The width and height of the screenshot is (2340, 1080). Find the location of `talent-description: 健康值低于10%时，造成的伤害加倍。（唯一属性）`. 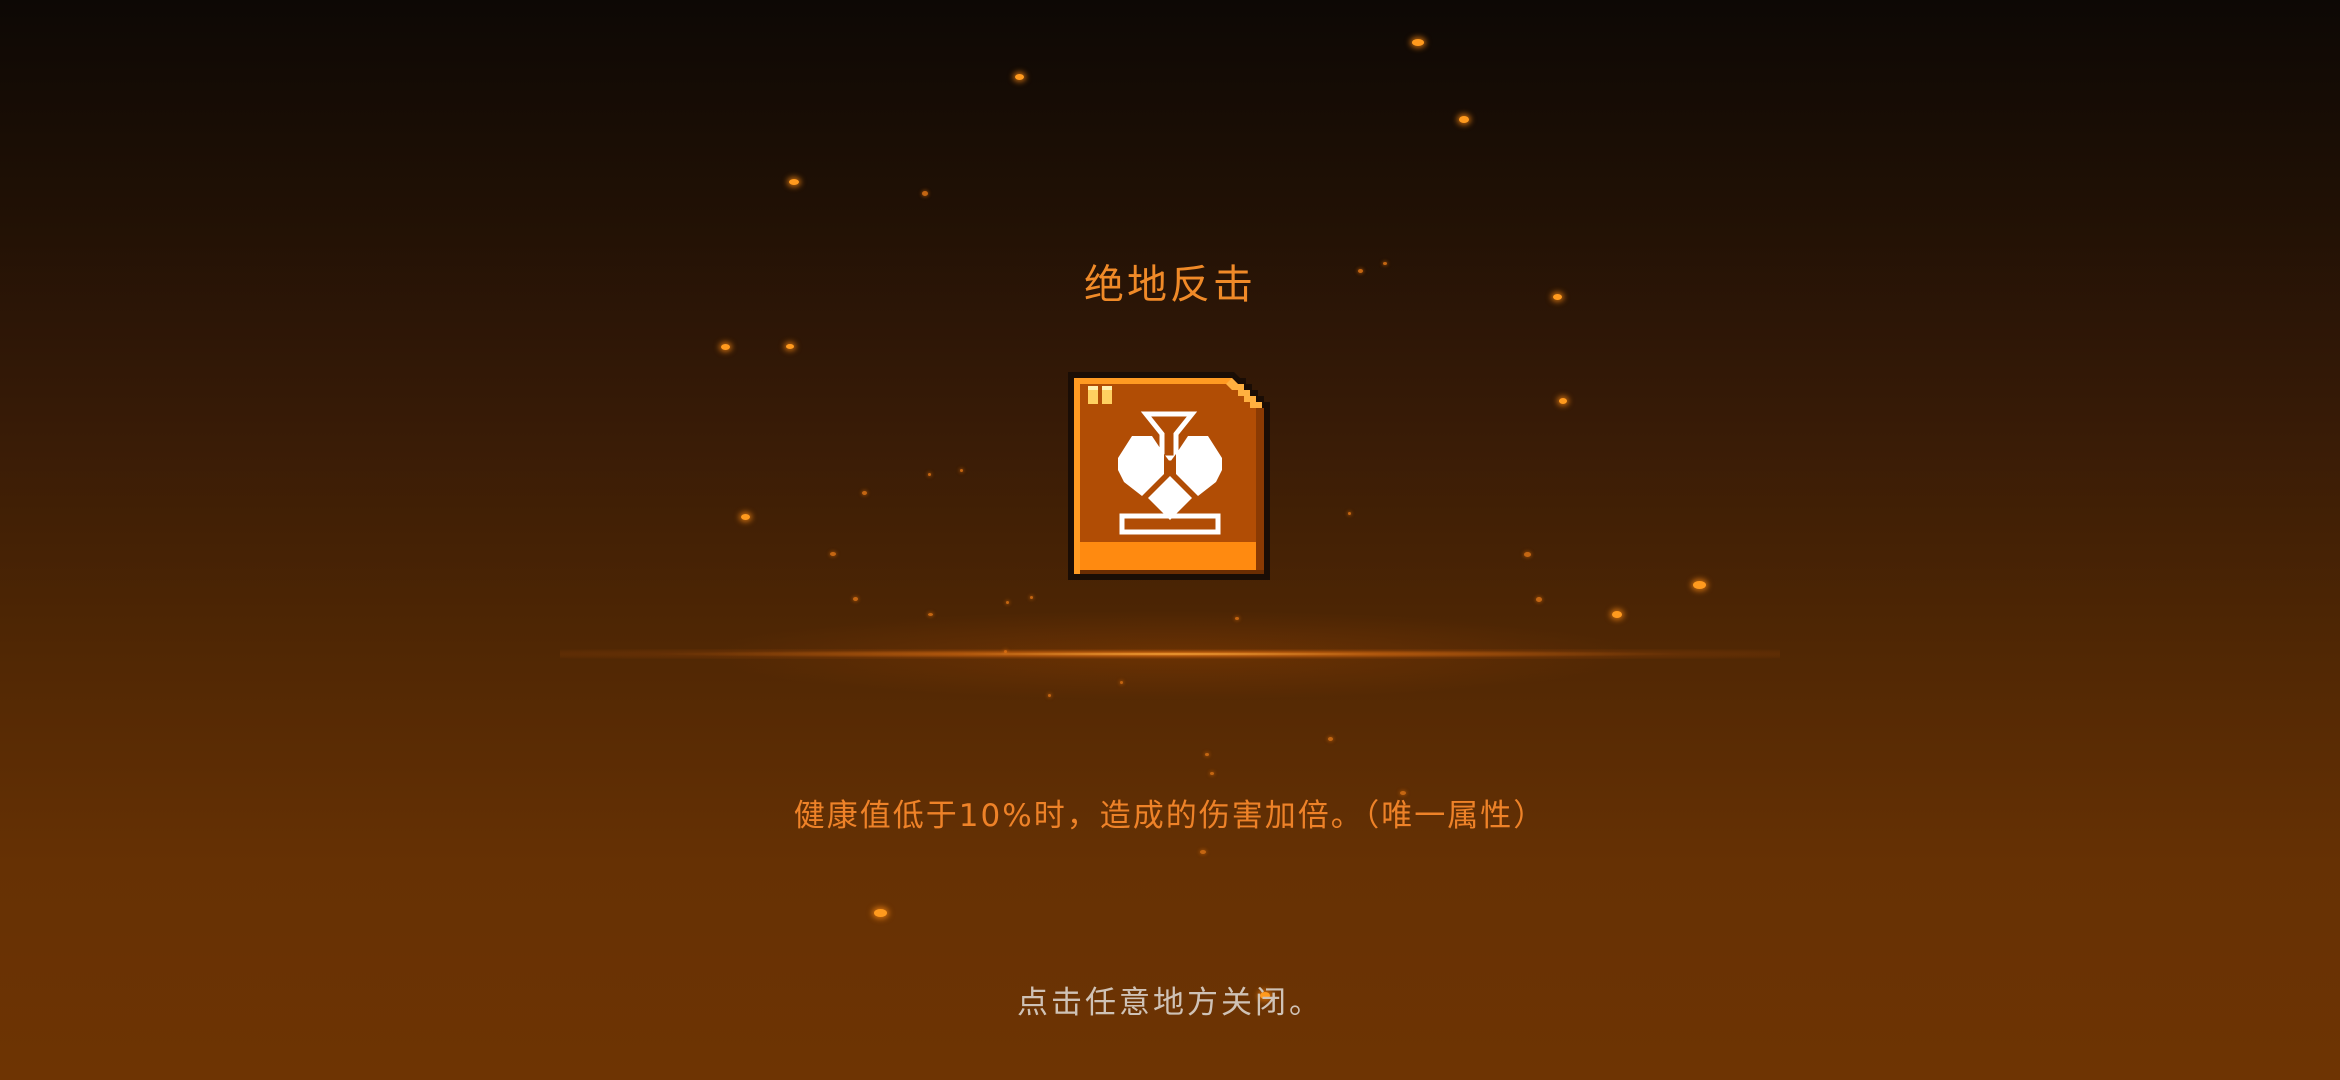

talent-description: 健康值低于10%时，造成的伤害加倍。（唯一属性） is located at coordinates (1170, 816).